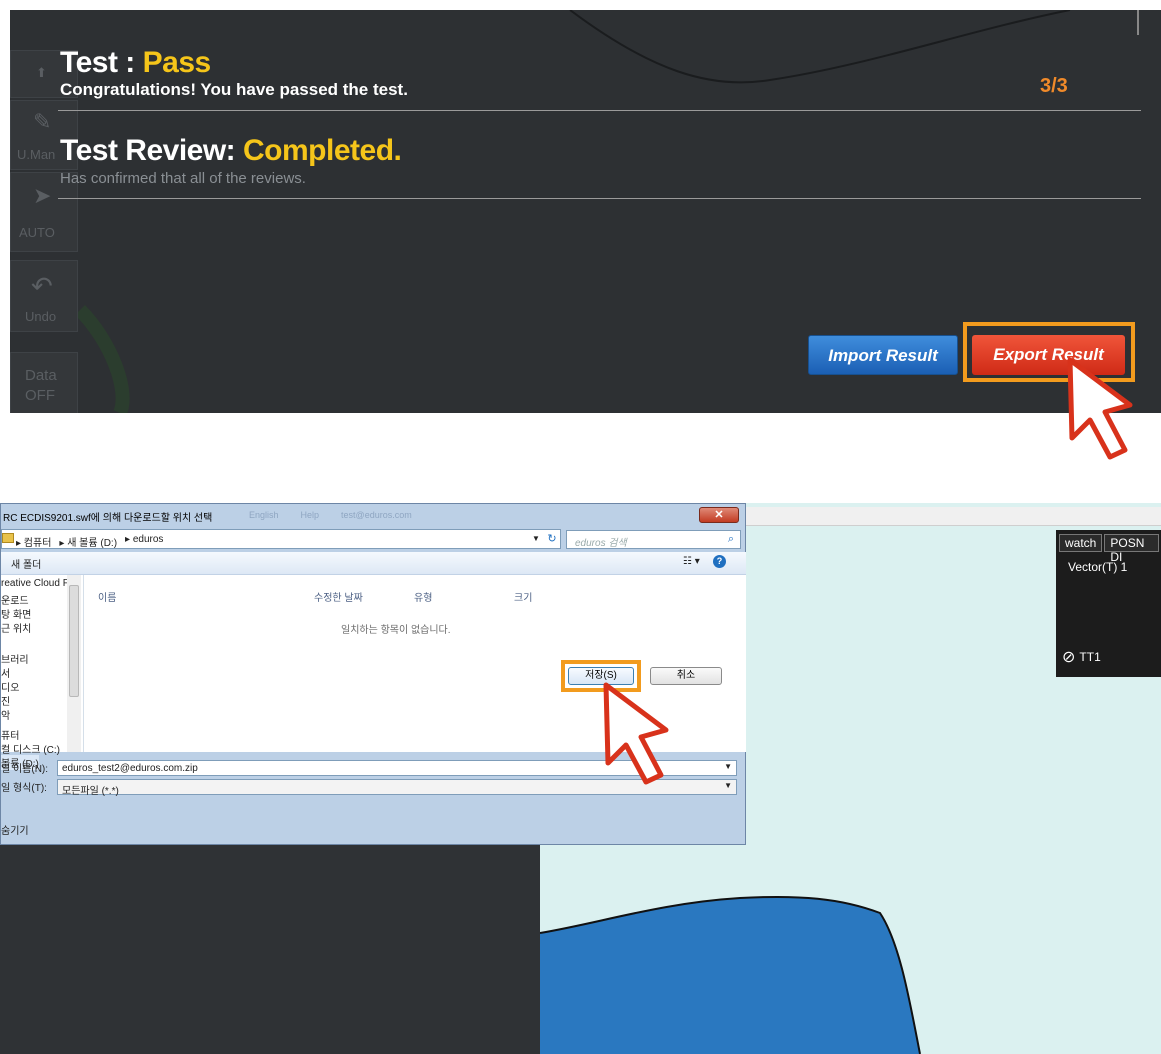  I want to click on nav-item: 브러리, so click(15, 658).